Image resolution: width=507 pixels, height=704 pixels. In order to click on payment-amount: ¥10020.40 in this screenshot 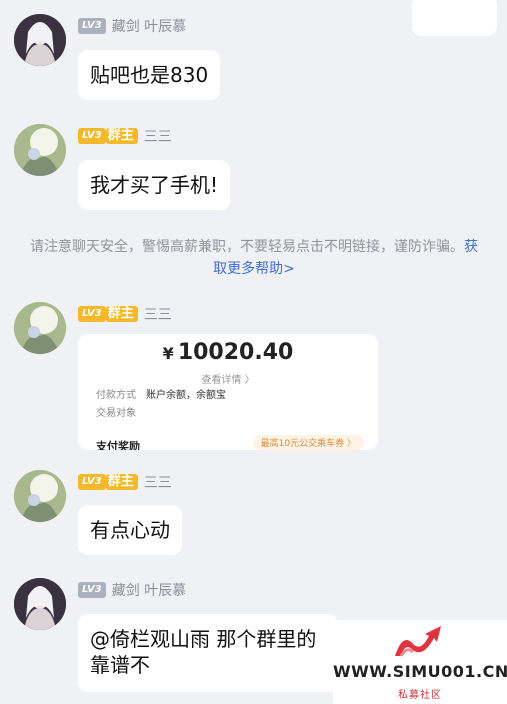, I will do `click(228, 352)`.